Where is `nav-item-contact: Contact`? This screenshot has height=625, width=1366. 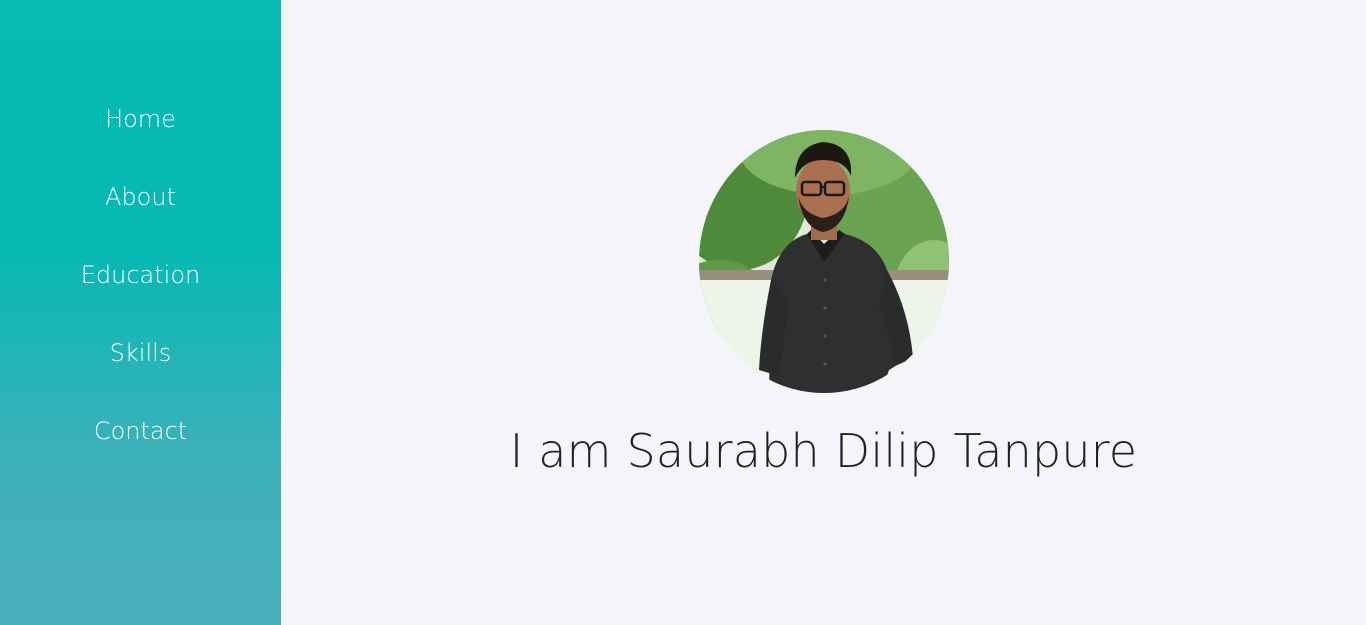
nav-item-contact: Contact is located at coordinates (140, 449).